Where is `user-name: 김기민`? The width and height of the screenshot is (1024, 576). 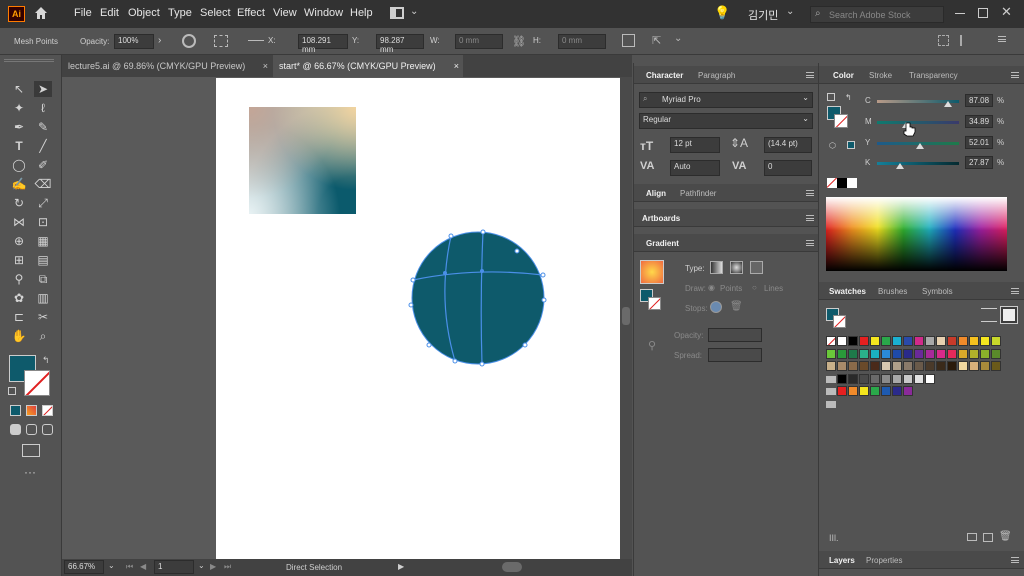 user-name: 김기민 is located at coordinates (763, 15).